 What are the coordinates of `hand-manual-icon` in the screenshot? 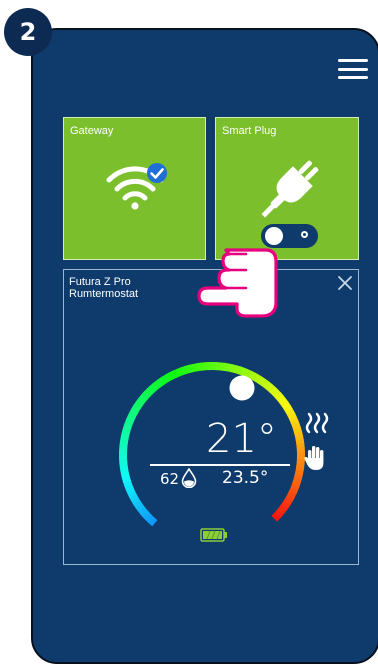 It's located at (315, 458).